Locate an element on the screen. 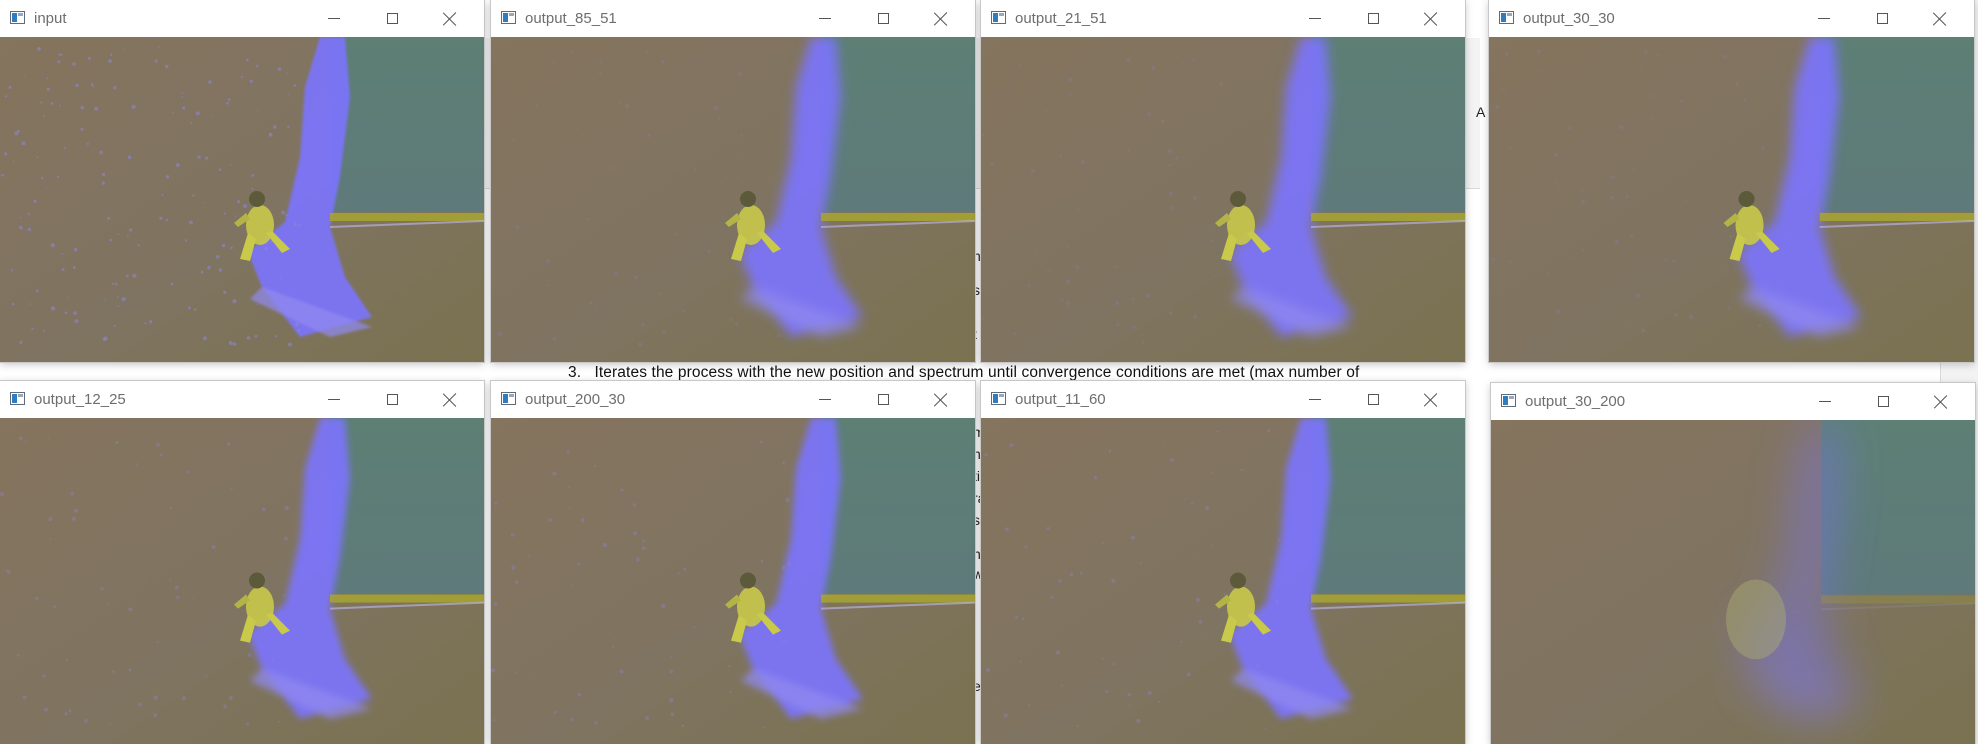  window-title: output_12_25 is located at coordinates (80, 399).